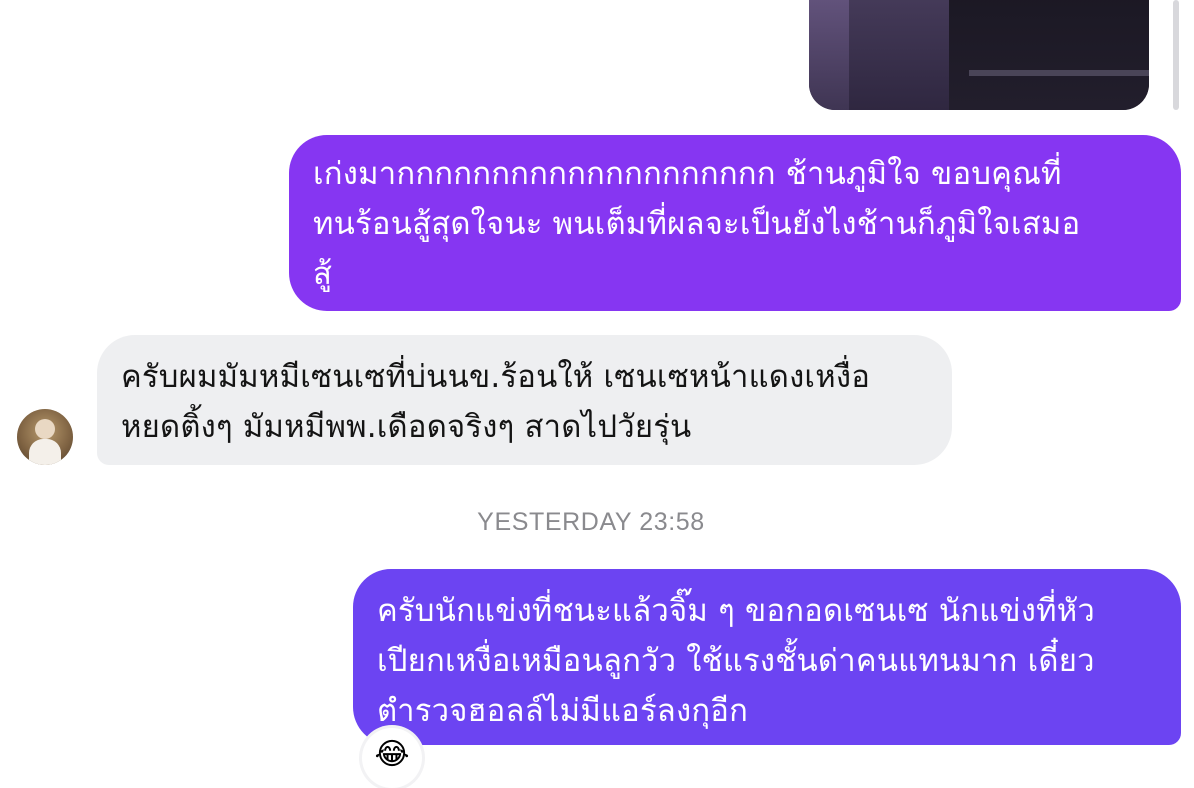 The image size is (1194, 788). Describe the element at coordinates (591, 522) in the screenshot. I see `message-timestamp: YESTERDAY 23:58` at that location.